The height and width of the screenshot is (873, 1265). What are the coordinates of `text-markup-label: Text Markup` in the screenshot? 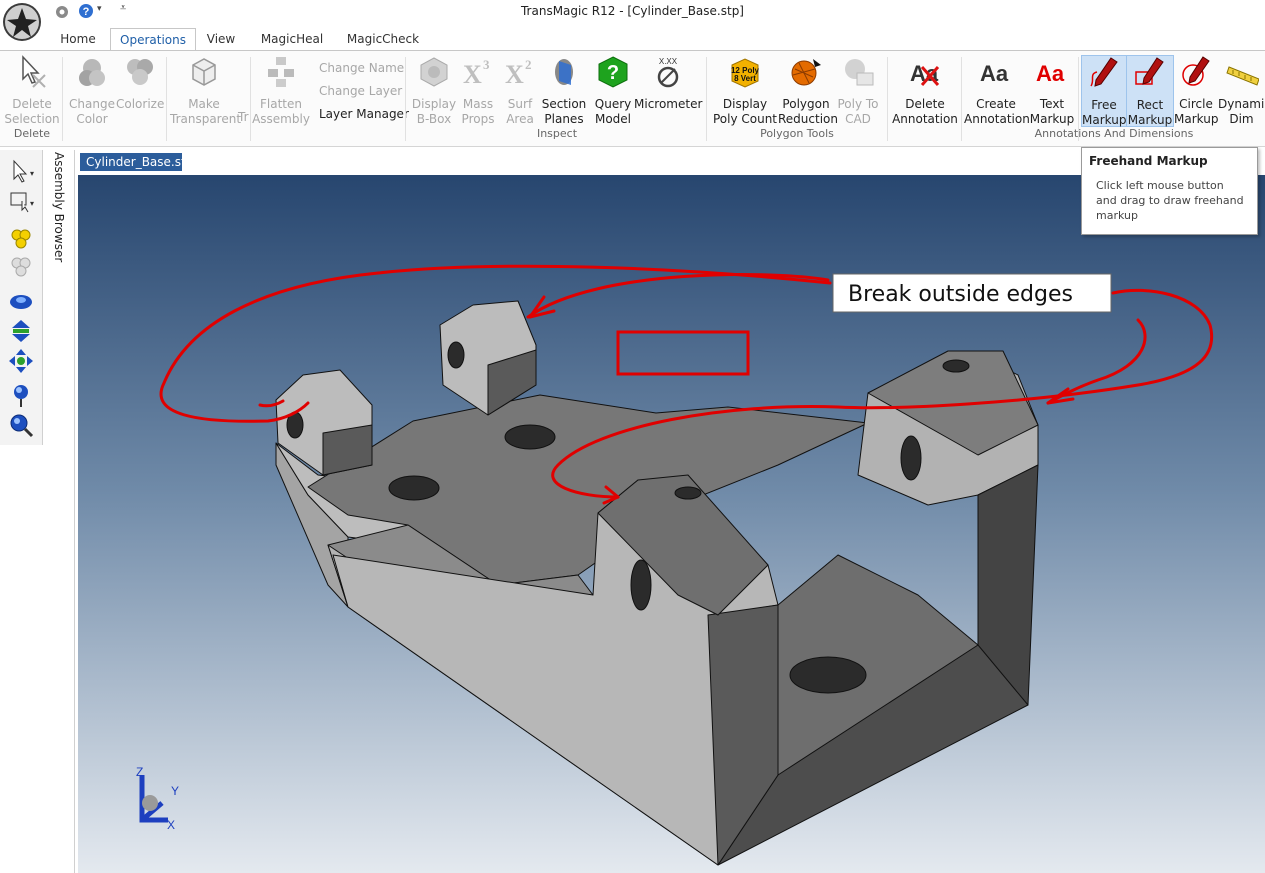 It's located at (1052, 111).